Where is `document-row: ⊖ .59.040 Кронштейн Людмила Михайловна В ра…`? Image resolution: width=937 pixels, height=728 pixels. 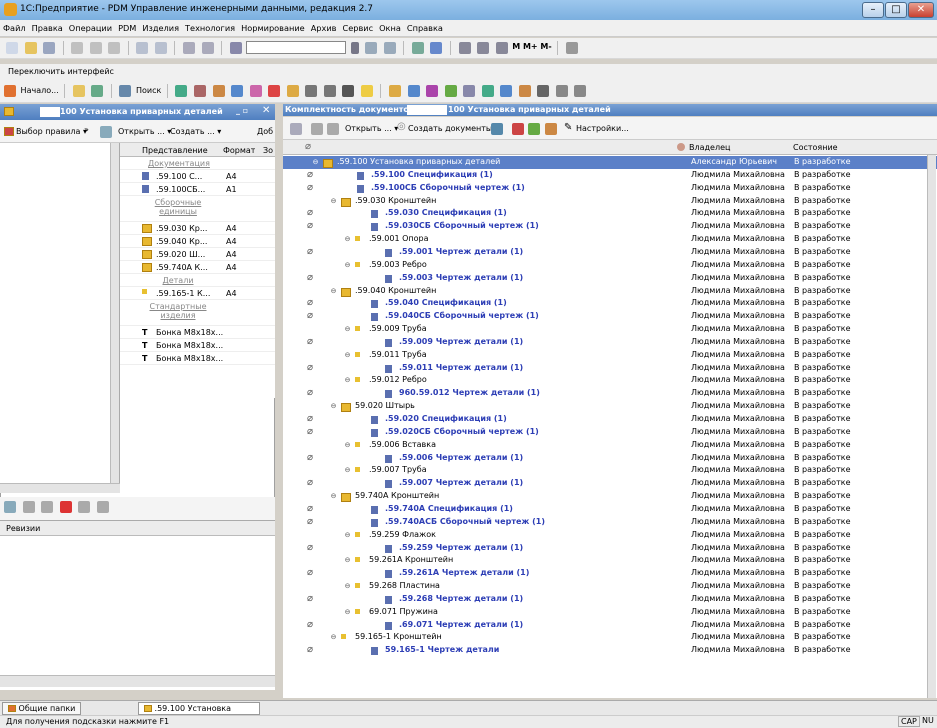 document-row: ⊖ .59.040 Кронштейн Людмила Михайловна В ра… is located at coordinates (610, 291).